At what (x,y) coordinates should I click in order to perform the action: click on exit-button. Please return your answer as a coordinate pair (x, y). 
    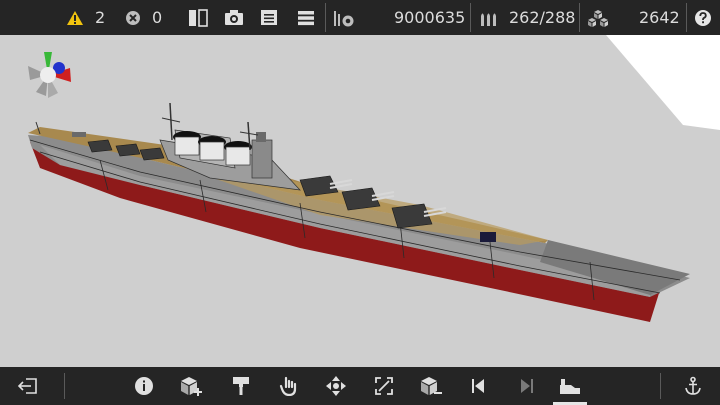
    Looking at the image, I should click on (27, 386).